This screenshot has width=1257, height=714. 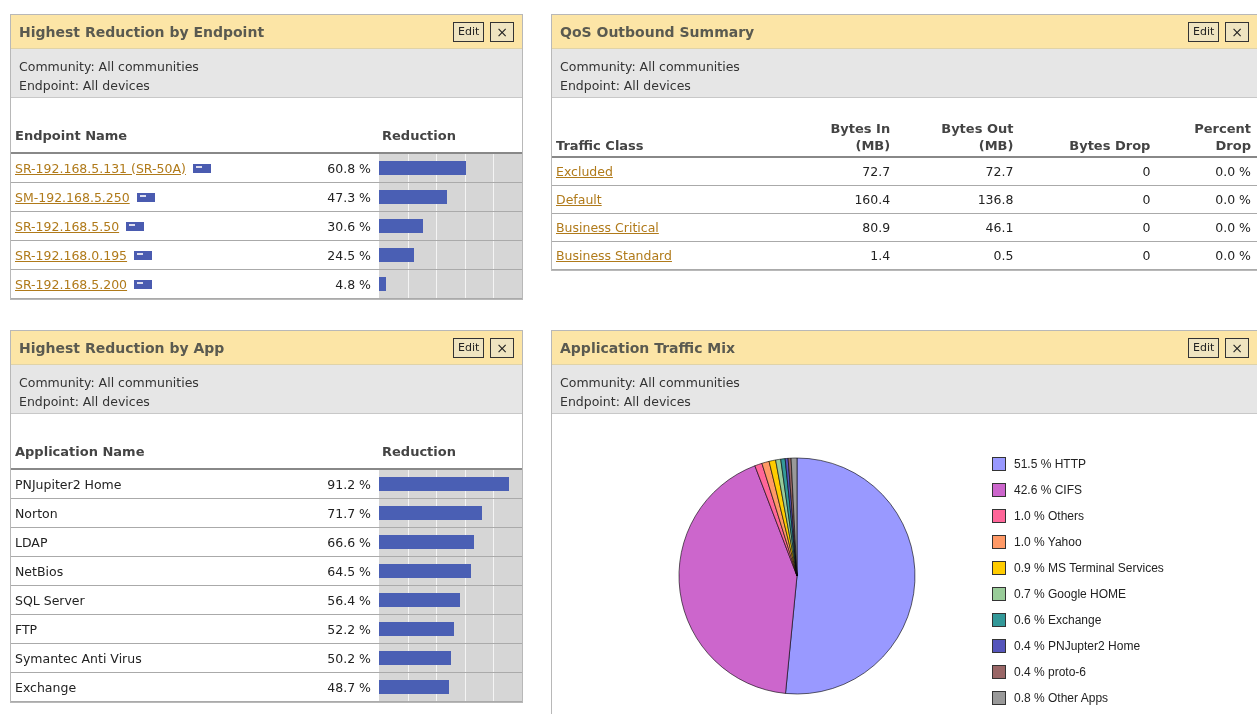 I want to click on reduction-value: 64.5 %, so click(x=349, y=571).